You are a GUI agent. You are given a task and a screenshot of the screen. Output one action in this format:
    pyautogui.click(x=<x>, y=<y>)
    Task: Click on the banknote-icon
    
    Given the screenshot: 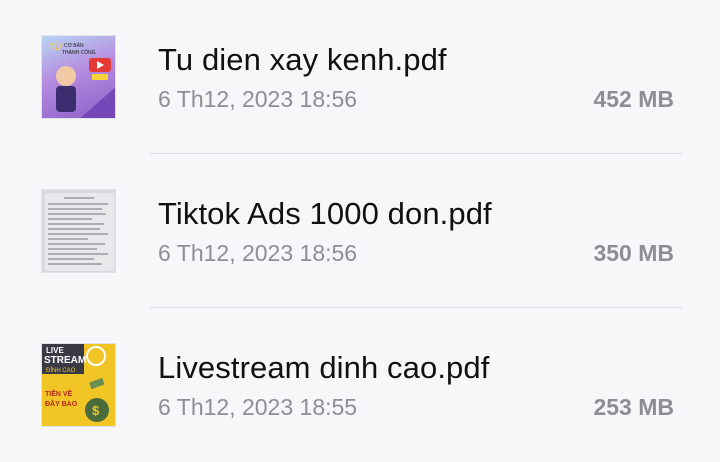 What is the action you would take?
    pyautogui.click(x=97, y=383)
    